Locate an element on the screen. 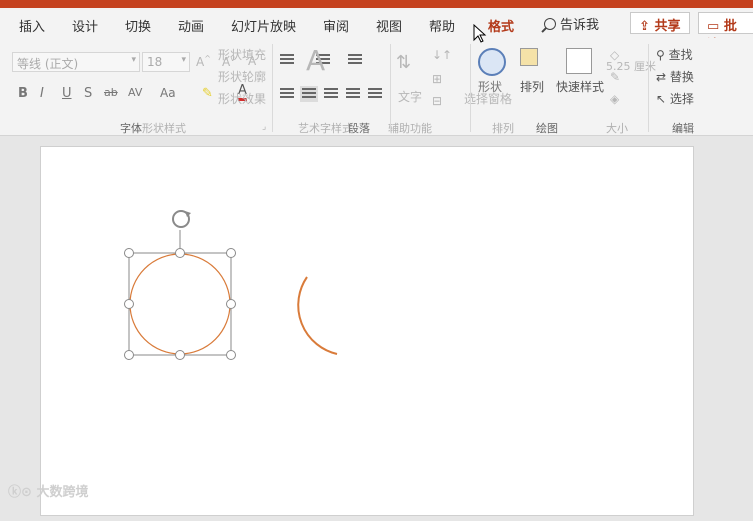  tab-view: 视图 is located at coordinates (389, 25).